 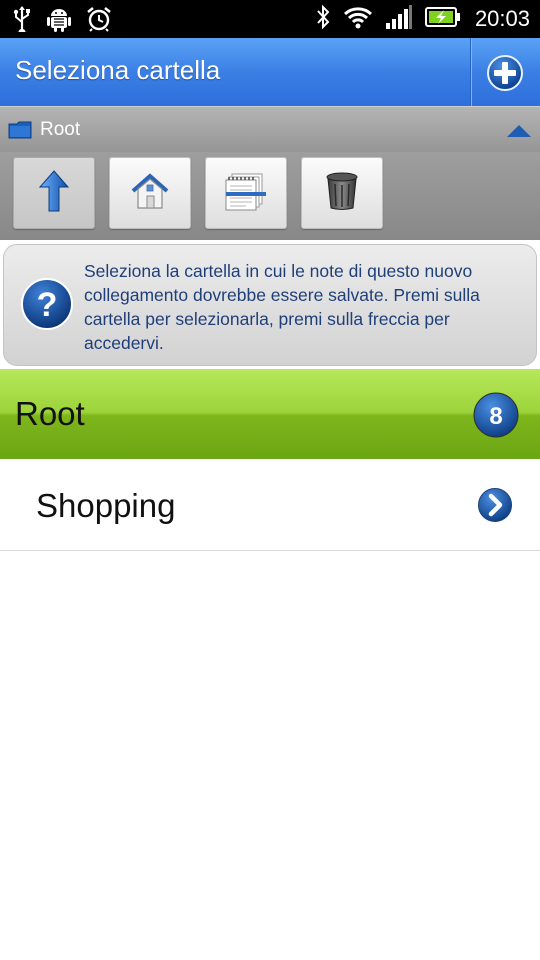 I want to click on status-time: 20:03, so click(x=502, y=18).